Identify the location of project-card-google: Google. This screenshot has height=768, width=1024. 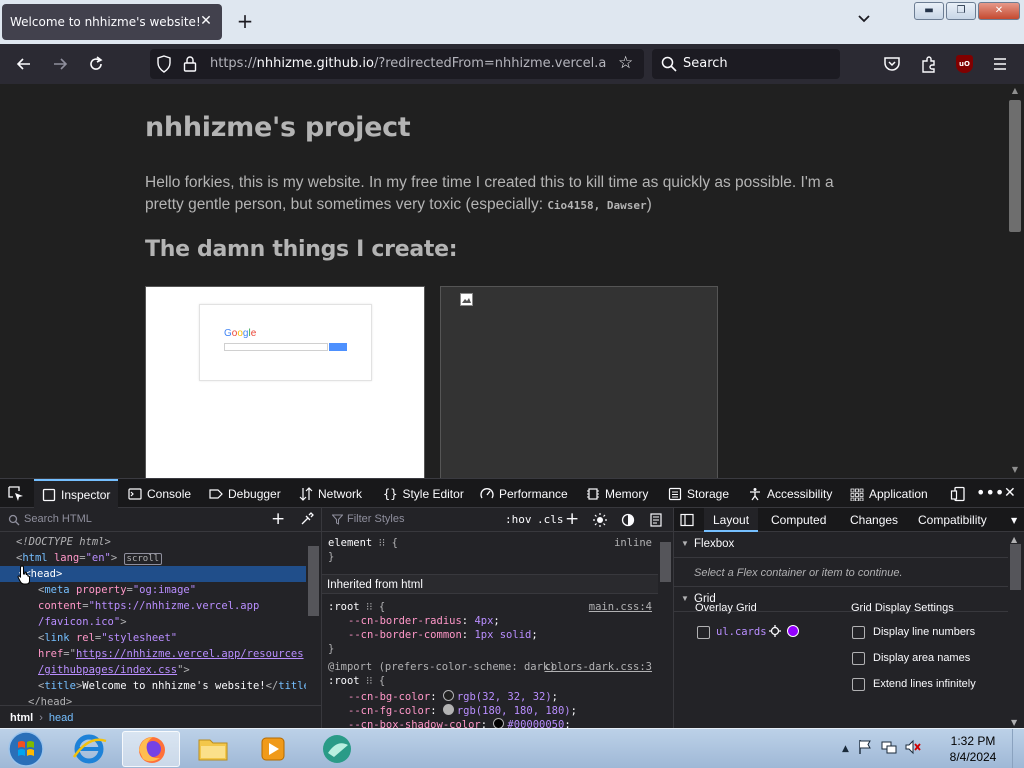
(285, 382).